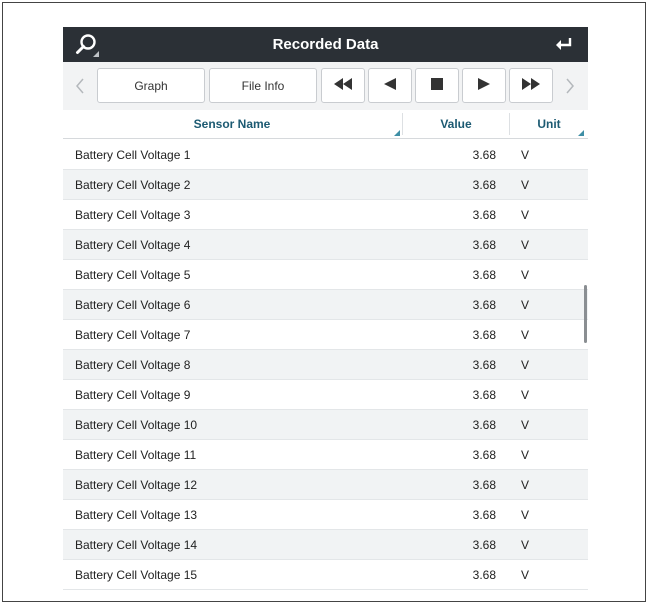 The image size is (650, 602). Describe the element at coordinates (80, 85) in the screenshot. I see `chevron-left-icon` at that location.